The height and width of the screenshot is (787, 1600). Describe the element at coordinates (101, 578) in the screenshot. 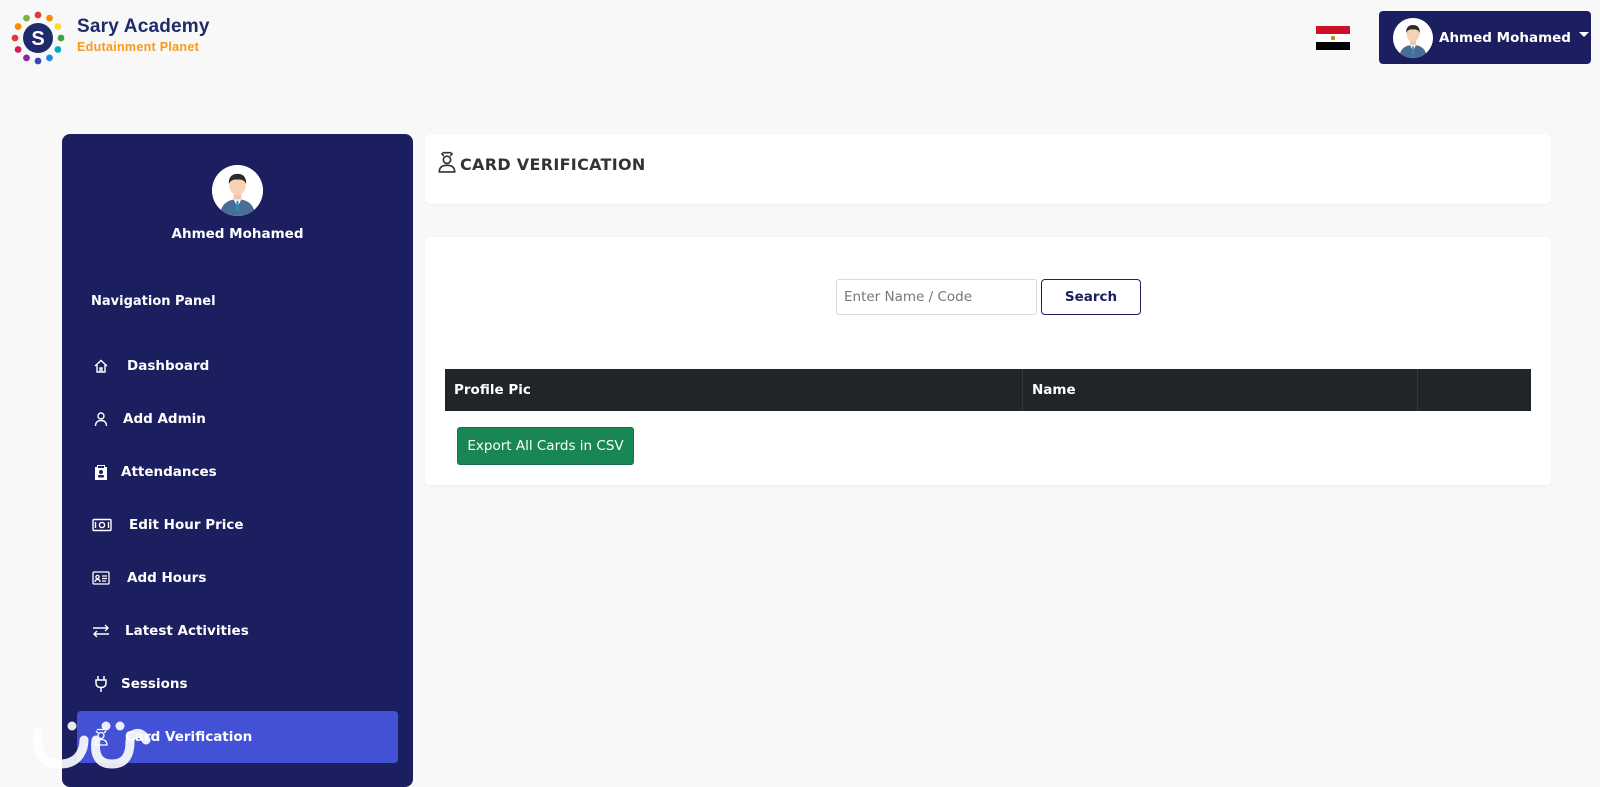

I see `id-card-icon` at that location.